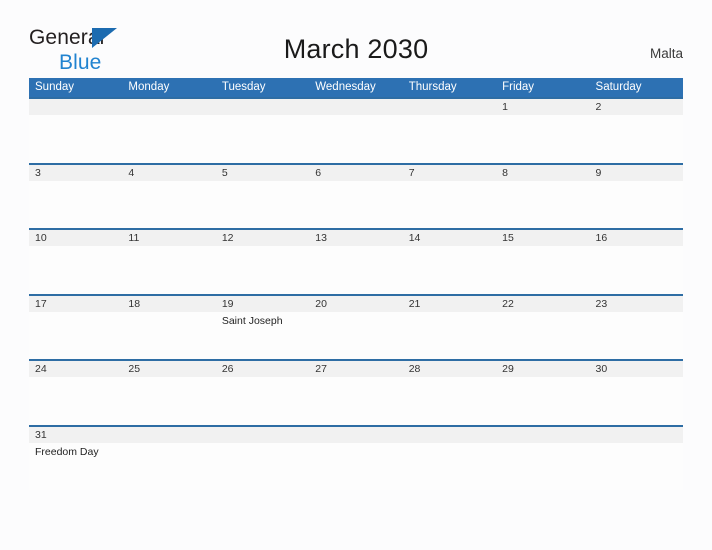 This screenshot has width=712, height=550. I want to click on day-number: 28, so click(449, 369).